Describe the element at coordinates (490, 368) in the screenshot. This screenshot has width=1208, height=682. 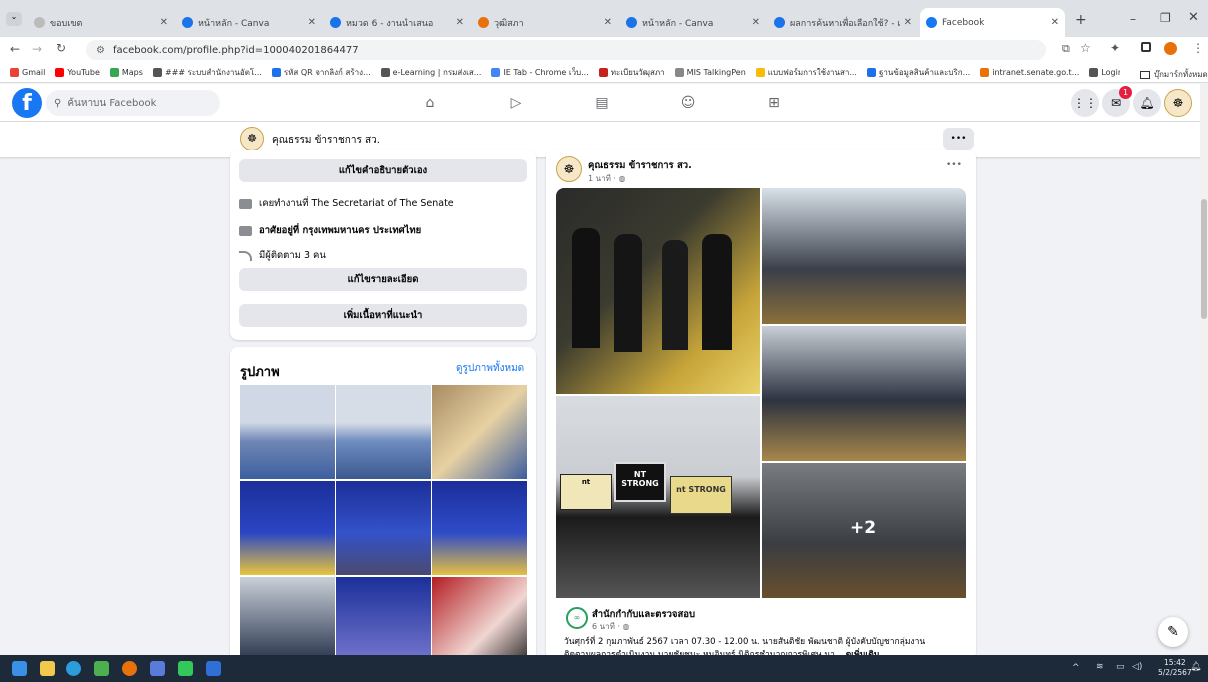
I see `see-all-photos-link: ดูรูปภาพทั้งหมด` at that location.